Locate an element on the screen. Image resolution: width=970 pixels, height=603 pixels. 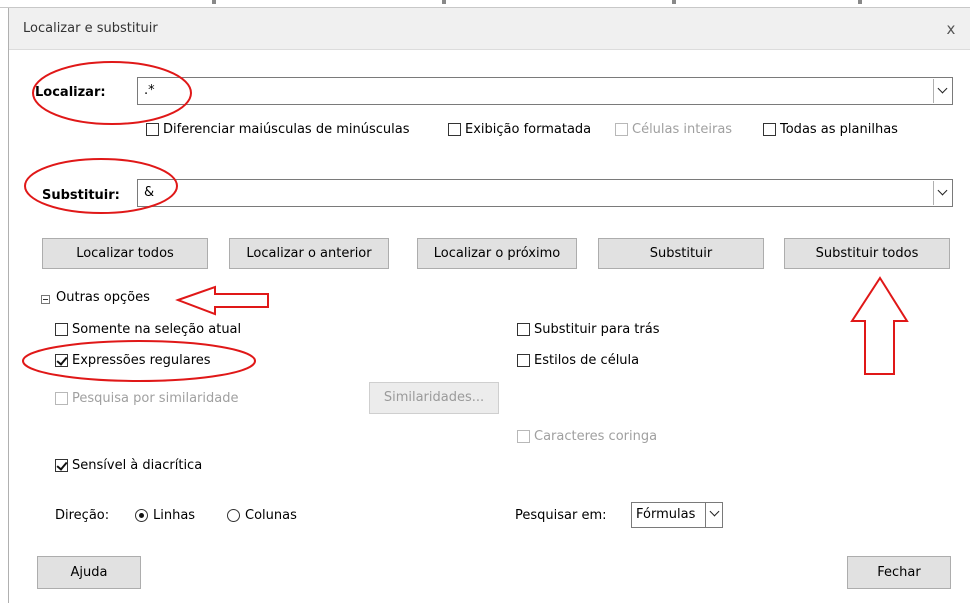
cell-styles-checkbox is located at coordinates (523, 360).